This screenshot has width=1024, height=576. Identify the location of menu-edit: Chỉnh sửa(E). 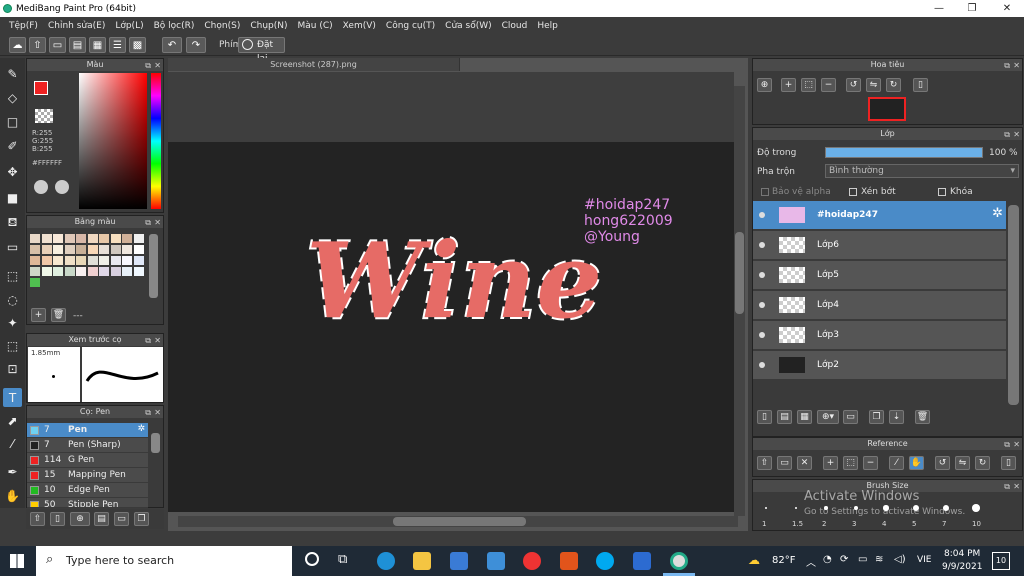
(76, 26).